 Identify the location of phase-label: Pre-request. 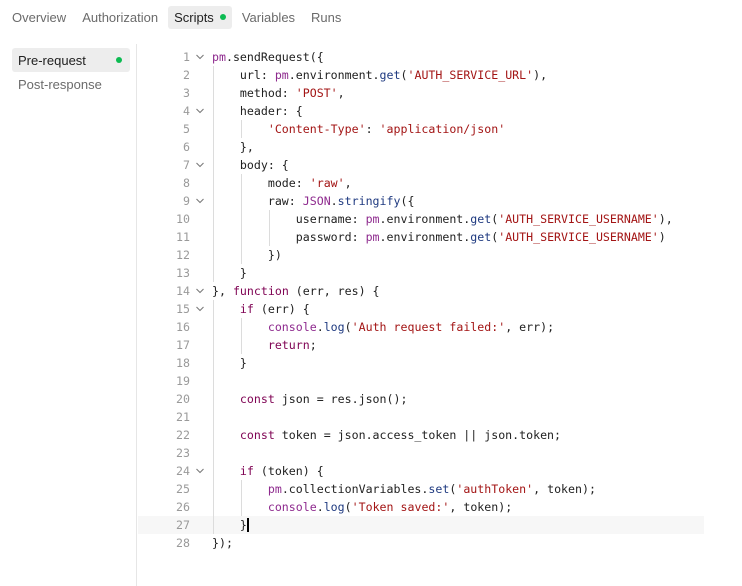
(52, 60).